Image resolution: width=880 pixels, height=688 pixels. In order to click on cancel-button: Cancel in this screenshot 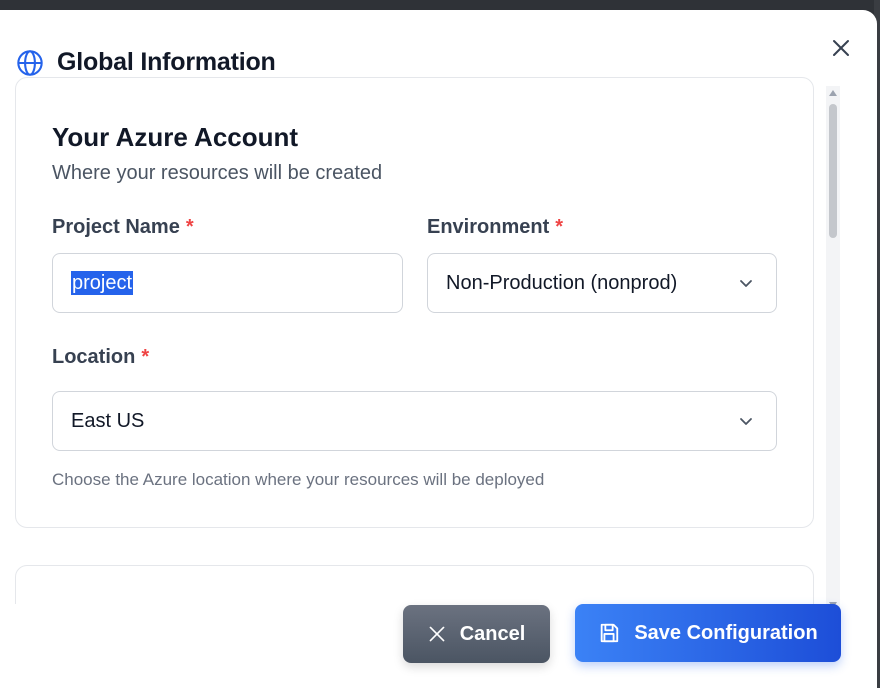, I will do `click(476, 634)`.